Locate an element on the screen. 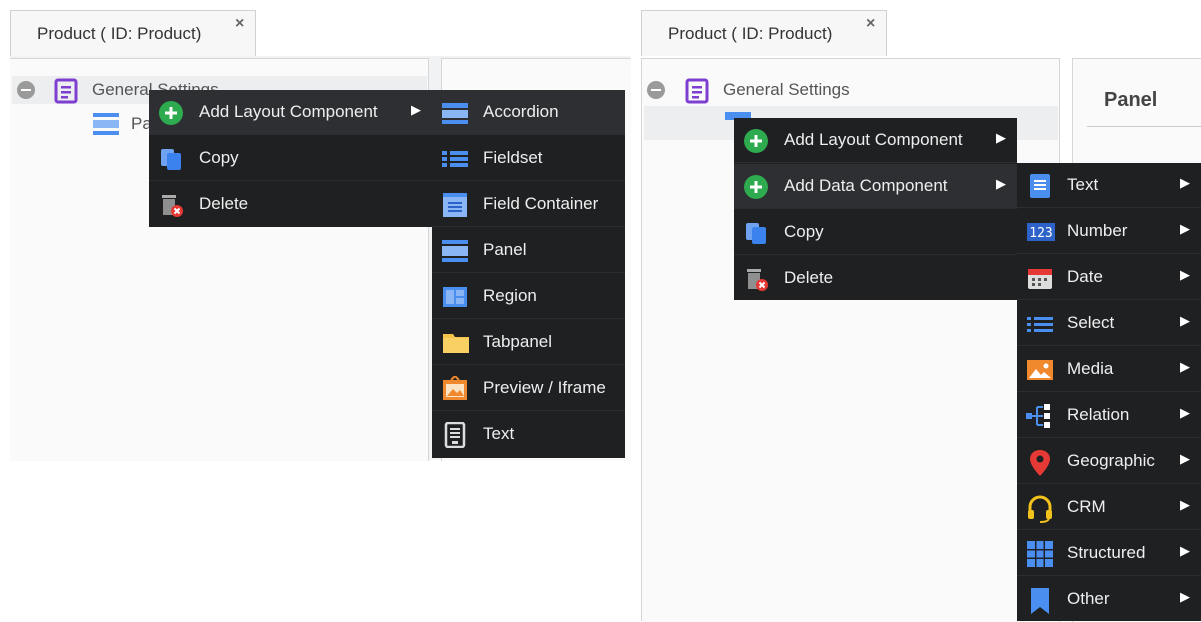 This screenshot has height=622, width=1201. submenu-item-label: Text is located at coordinates (499, 433).